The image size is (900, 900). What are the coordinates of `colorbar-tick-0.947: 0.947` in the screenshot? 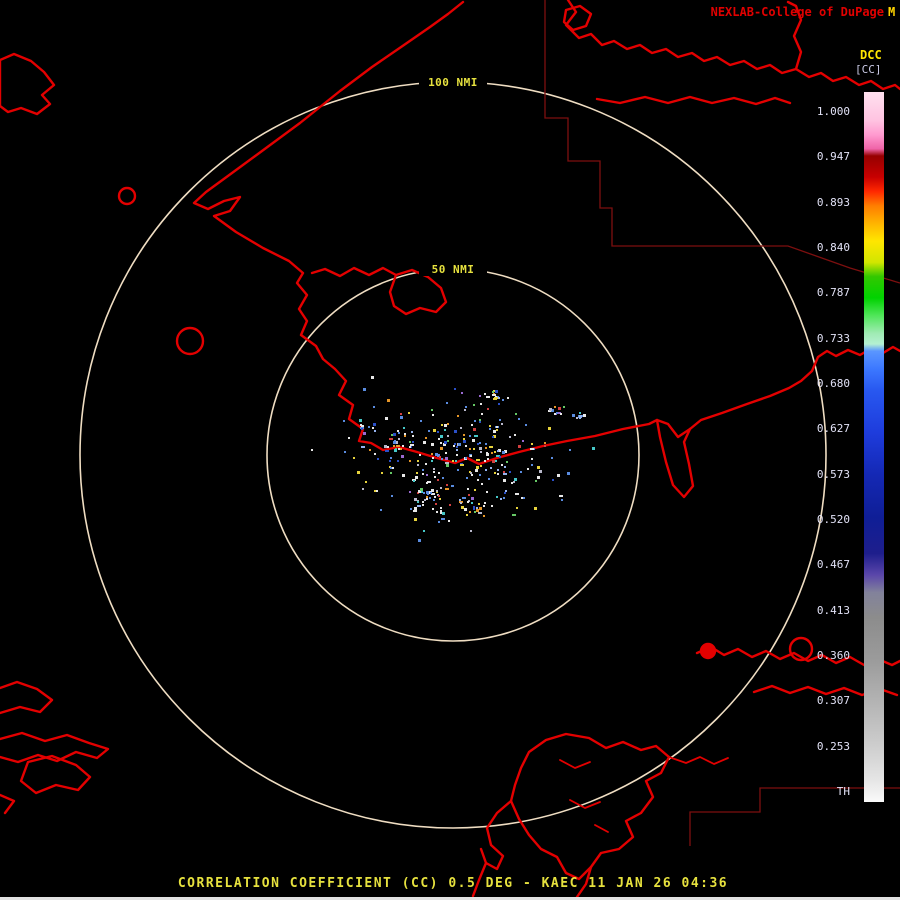 It's located at (833, 157).